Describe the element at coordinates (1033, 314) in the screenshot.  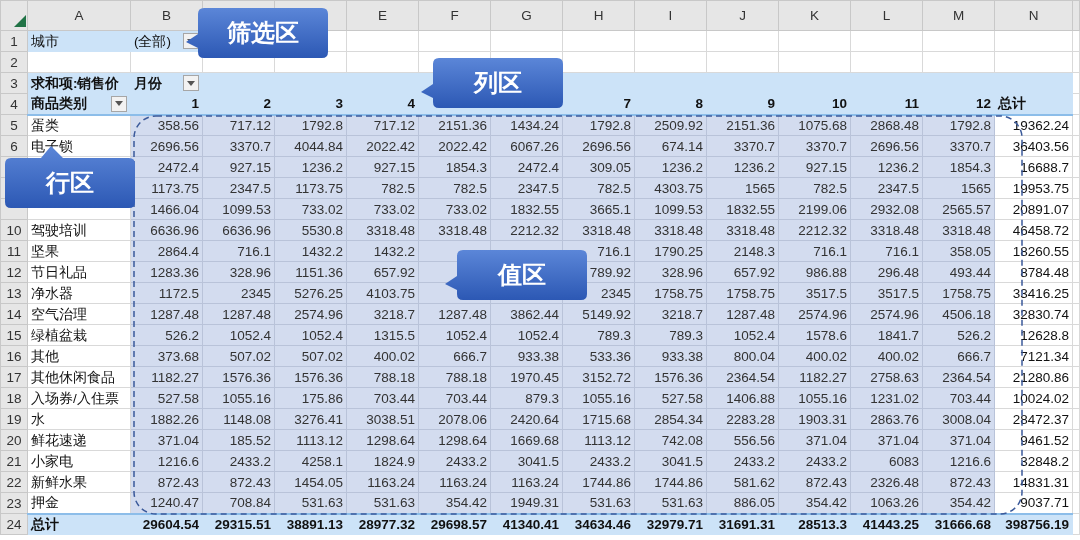
I see `total-cell: 32830.74` at that location.